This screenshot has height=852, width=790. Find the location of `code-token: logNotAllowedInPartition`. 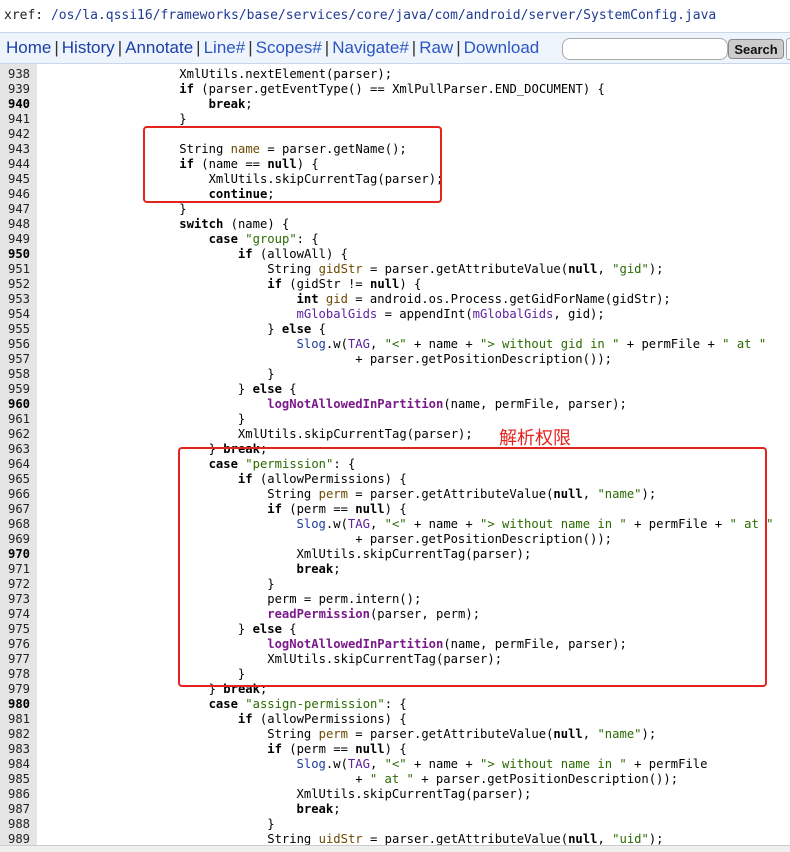

code-token: logNotAllowedInPartition is located at coordinates (355, 404).